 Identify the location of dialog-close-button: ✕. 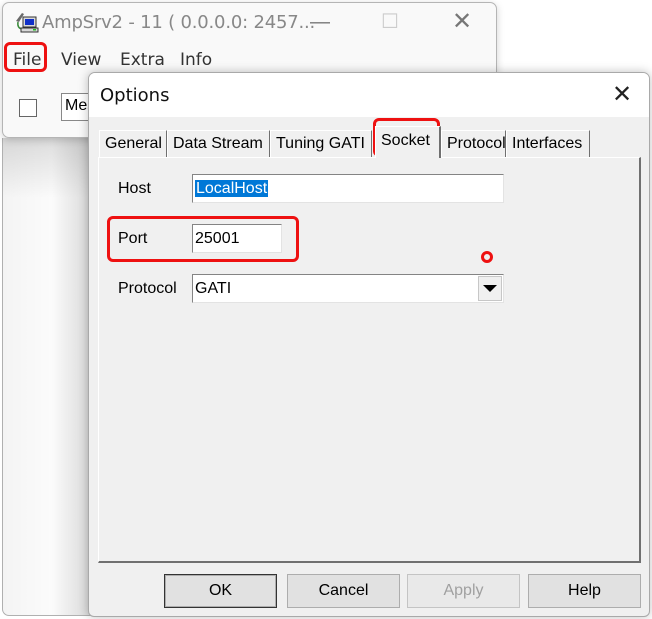
(622, 95).